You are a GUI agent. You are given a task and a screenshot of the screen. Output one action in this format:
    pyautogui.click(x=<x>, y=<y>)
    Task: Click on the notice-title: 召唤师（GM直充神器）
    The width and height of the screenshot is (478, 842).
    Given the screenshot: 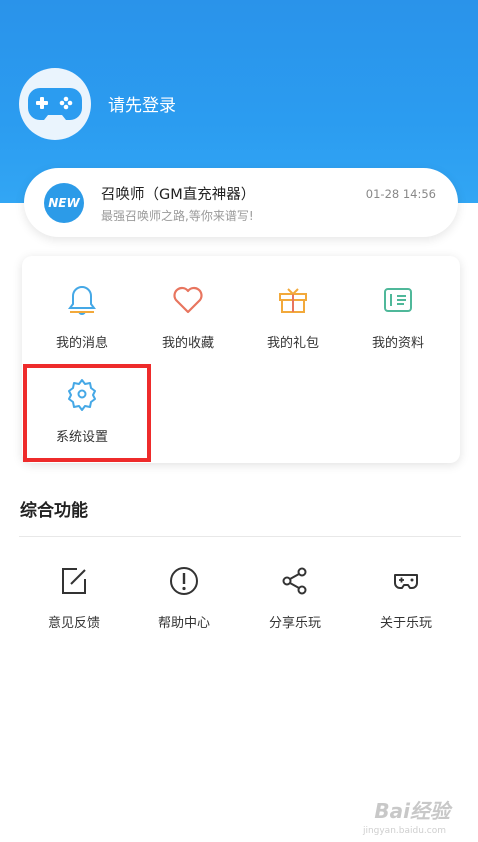 What is the action you would take?
    pyautogui.click(x=178, y=195)
    